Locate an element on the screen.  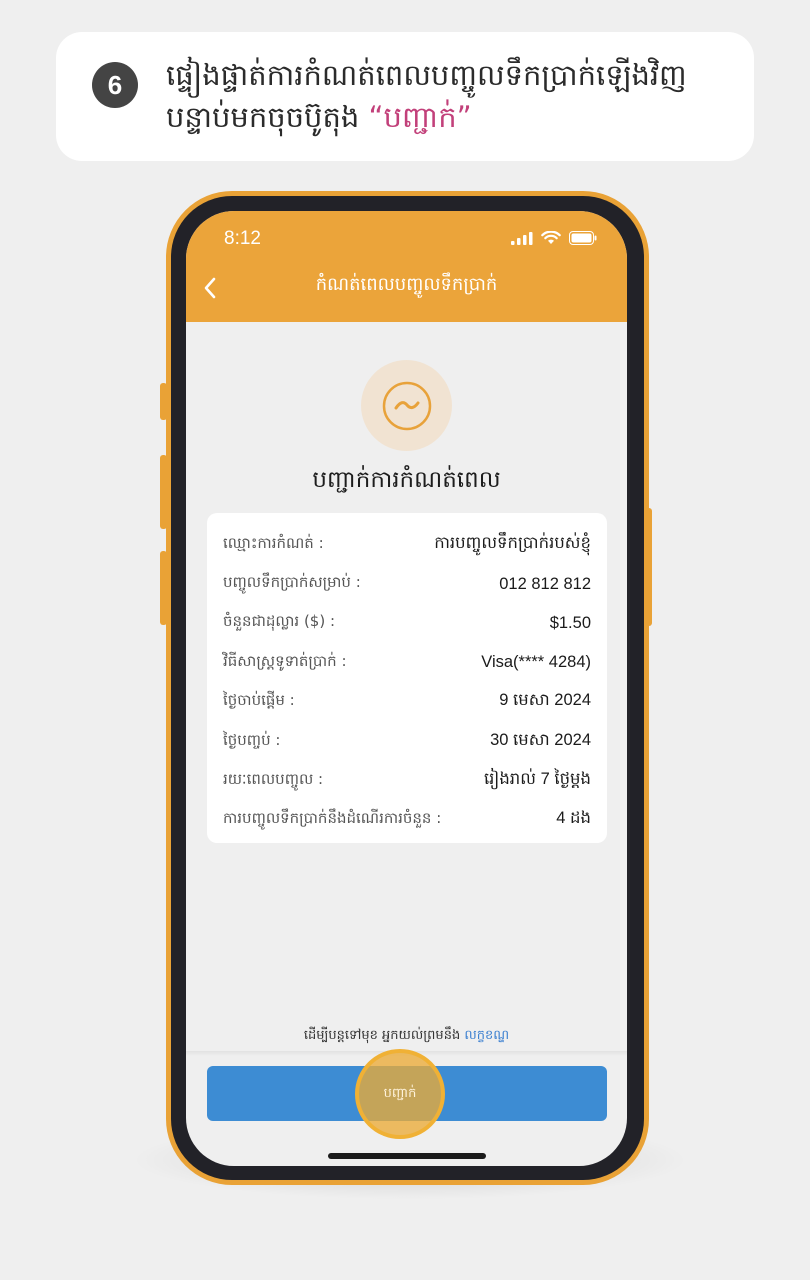
detail-row-end-date: ថ្ងៃបញ្ចប់ : 30 មេសា 2024 is located at coordinates (407, 741).